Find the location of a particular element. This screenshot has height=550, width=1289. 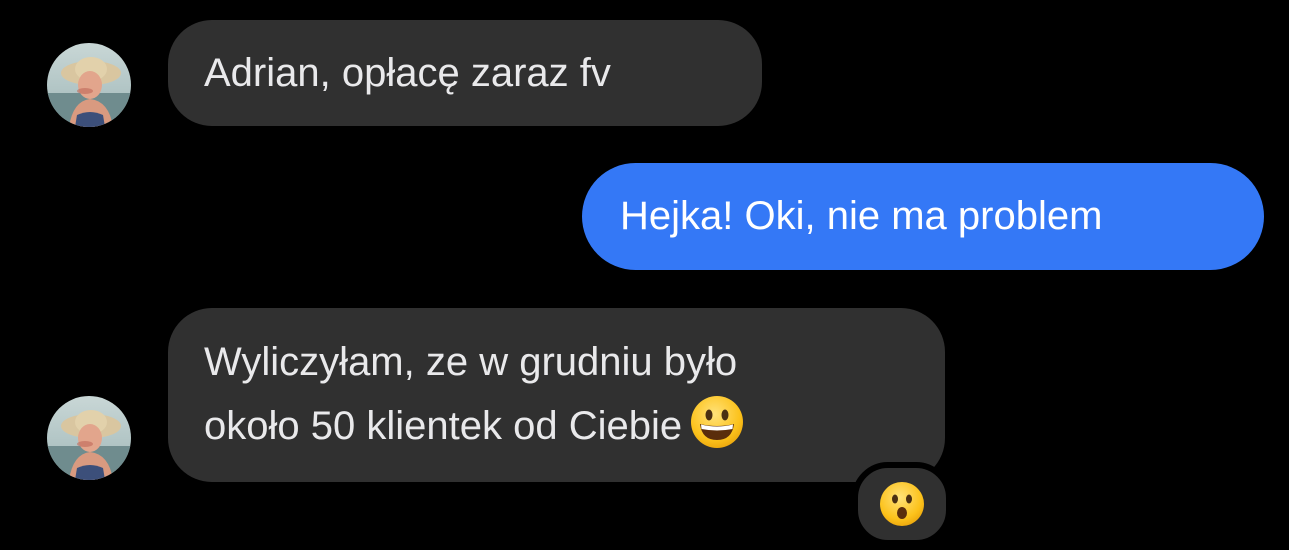

message-reaction is located at coordinates (902, 504).